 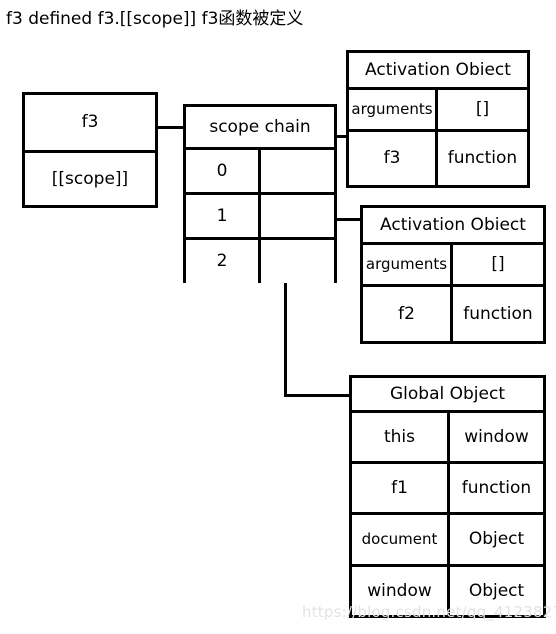 What do you see at coordinates (392, 158) in the screenshot?
I see `activation-object-1-key-f3: f3` at bounding box center [392, 158].